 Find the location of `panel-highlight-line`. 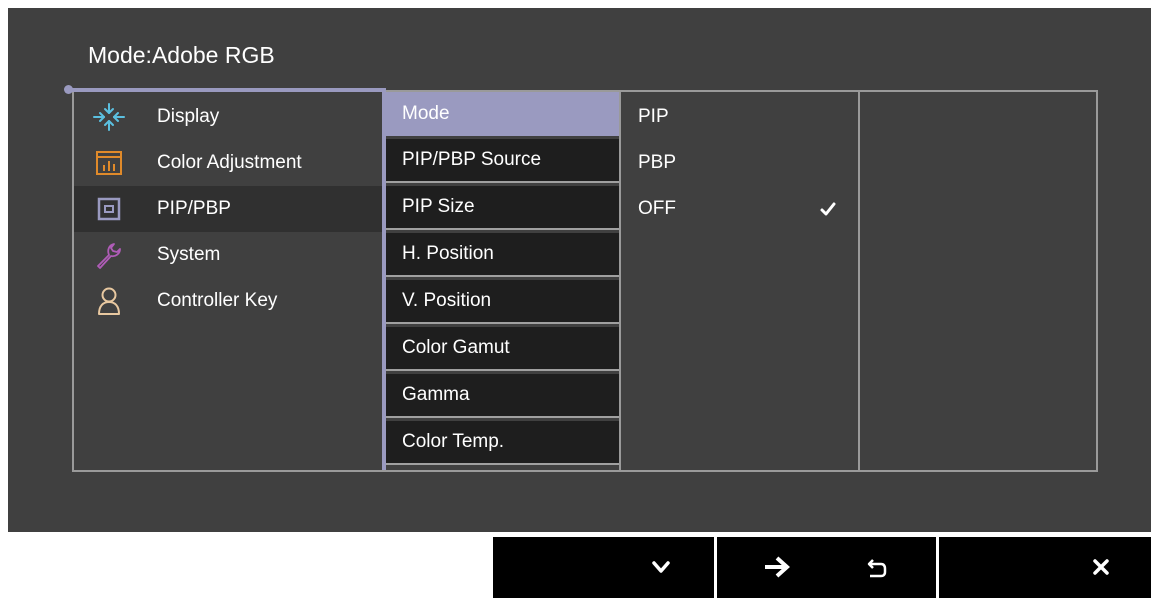

panel-highlight-line is located at coordinates (228, 90).